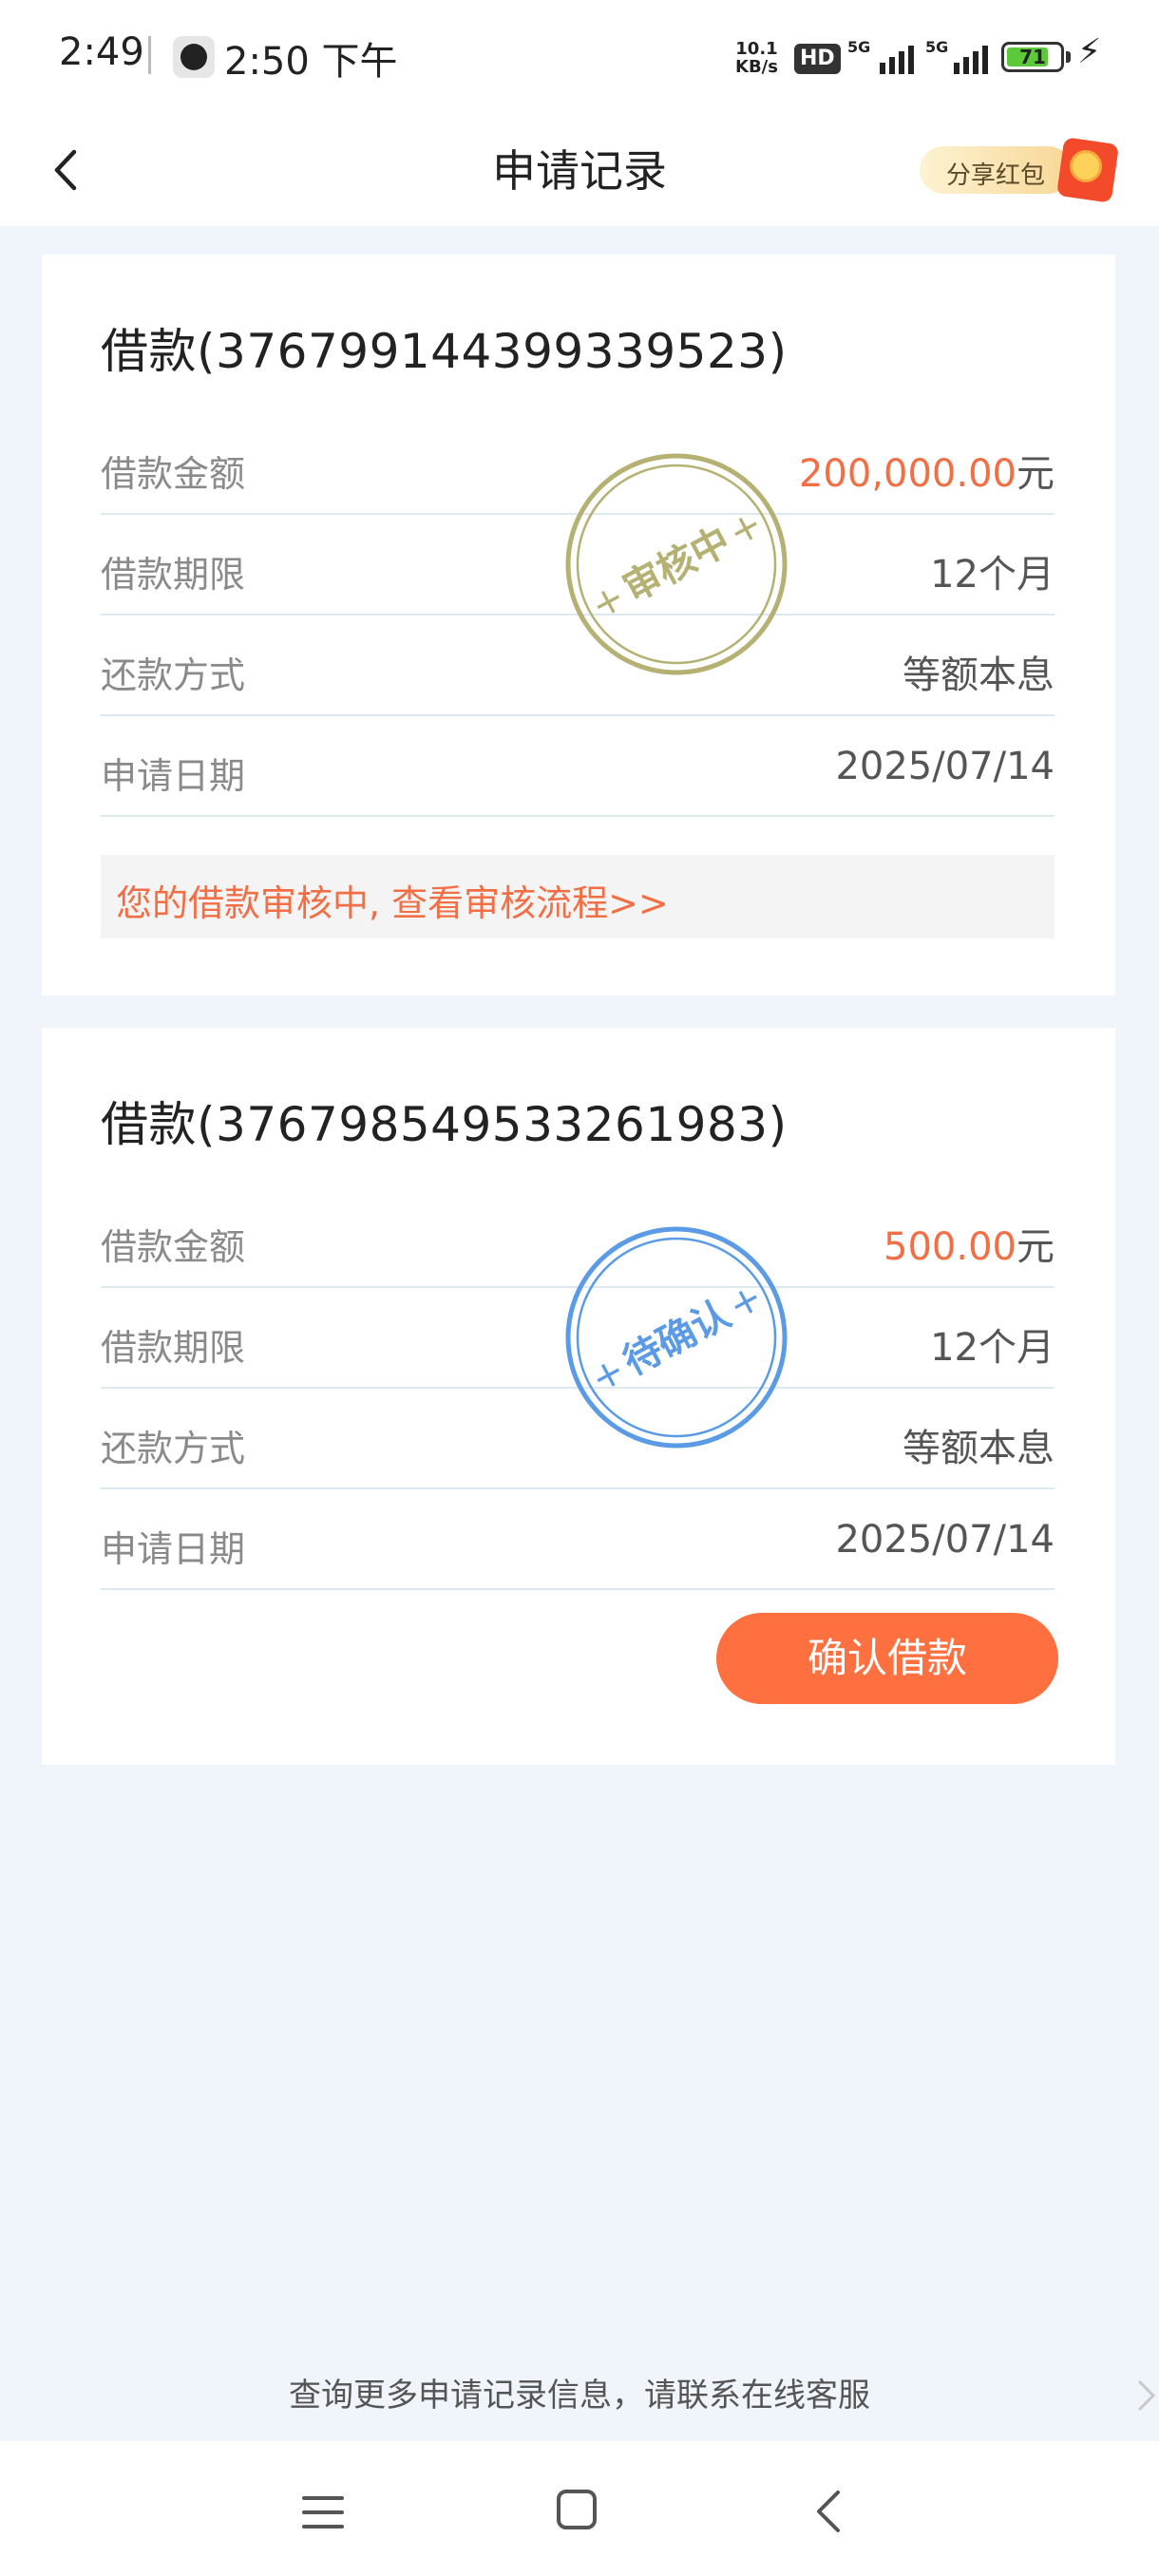  I want to click on amount-value: 200,000.00元, so click(926, 470).